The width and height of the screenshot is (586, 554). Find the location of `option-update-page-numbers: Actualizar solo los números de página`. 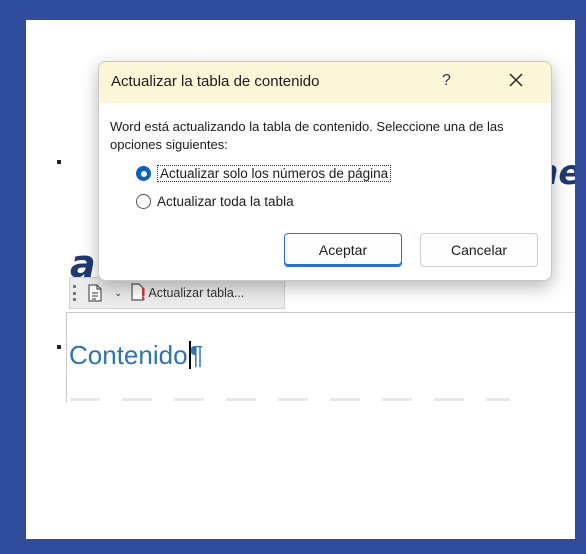

option-update-page-numbers: Actualizar solo los números de página is located at coordinates (264, 173).